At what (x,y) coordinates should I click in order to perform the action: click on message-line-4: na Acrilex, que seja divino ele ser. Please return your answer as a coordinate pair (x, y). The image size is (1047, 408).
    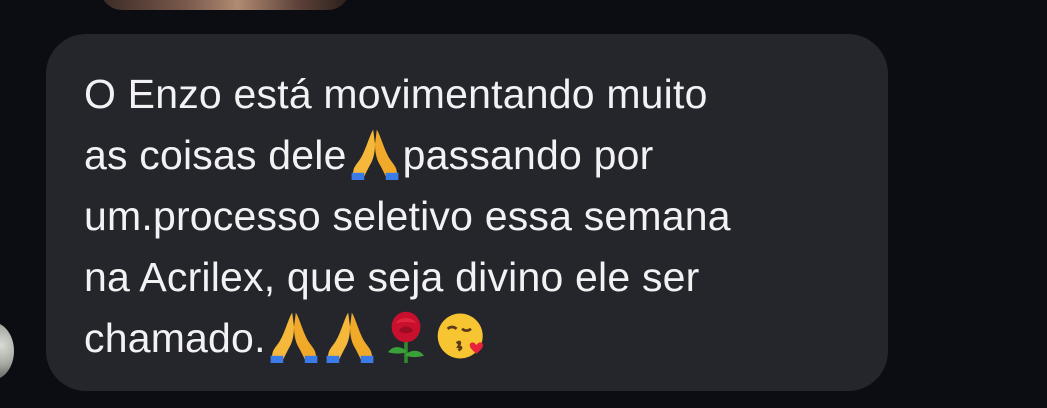
    Looking at the image, I should click on (392, 277).